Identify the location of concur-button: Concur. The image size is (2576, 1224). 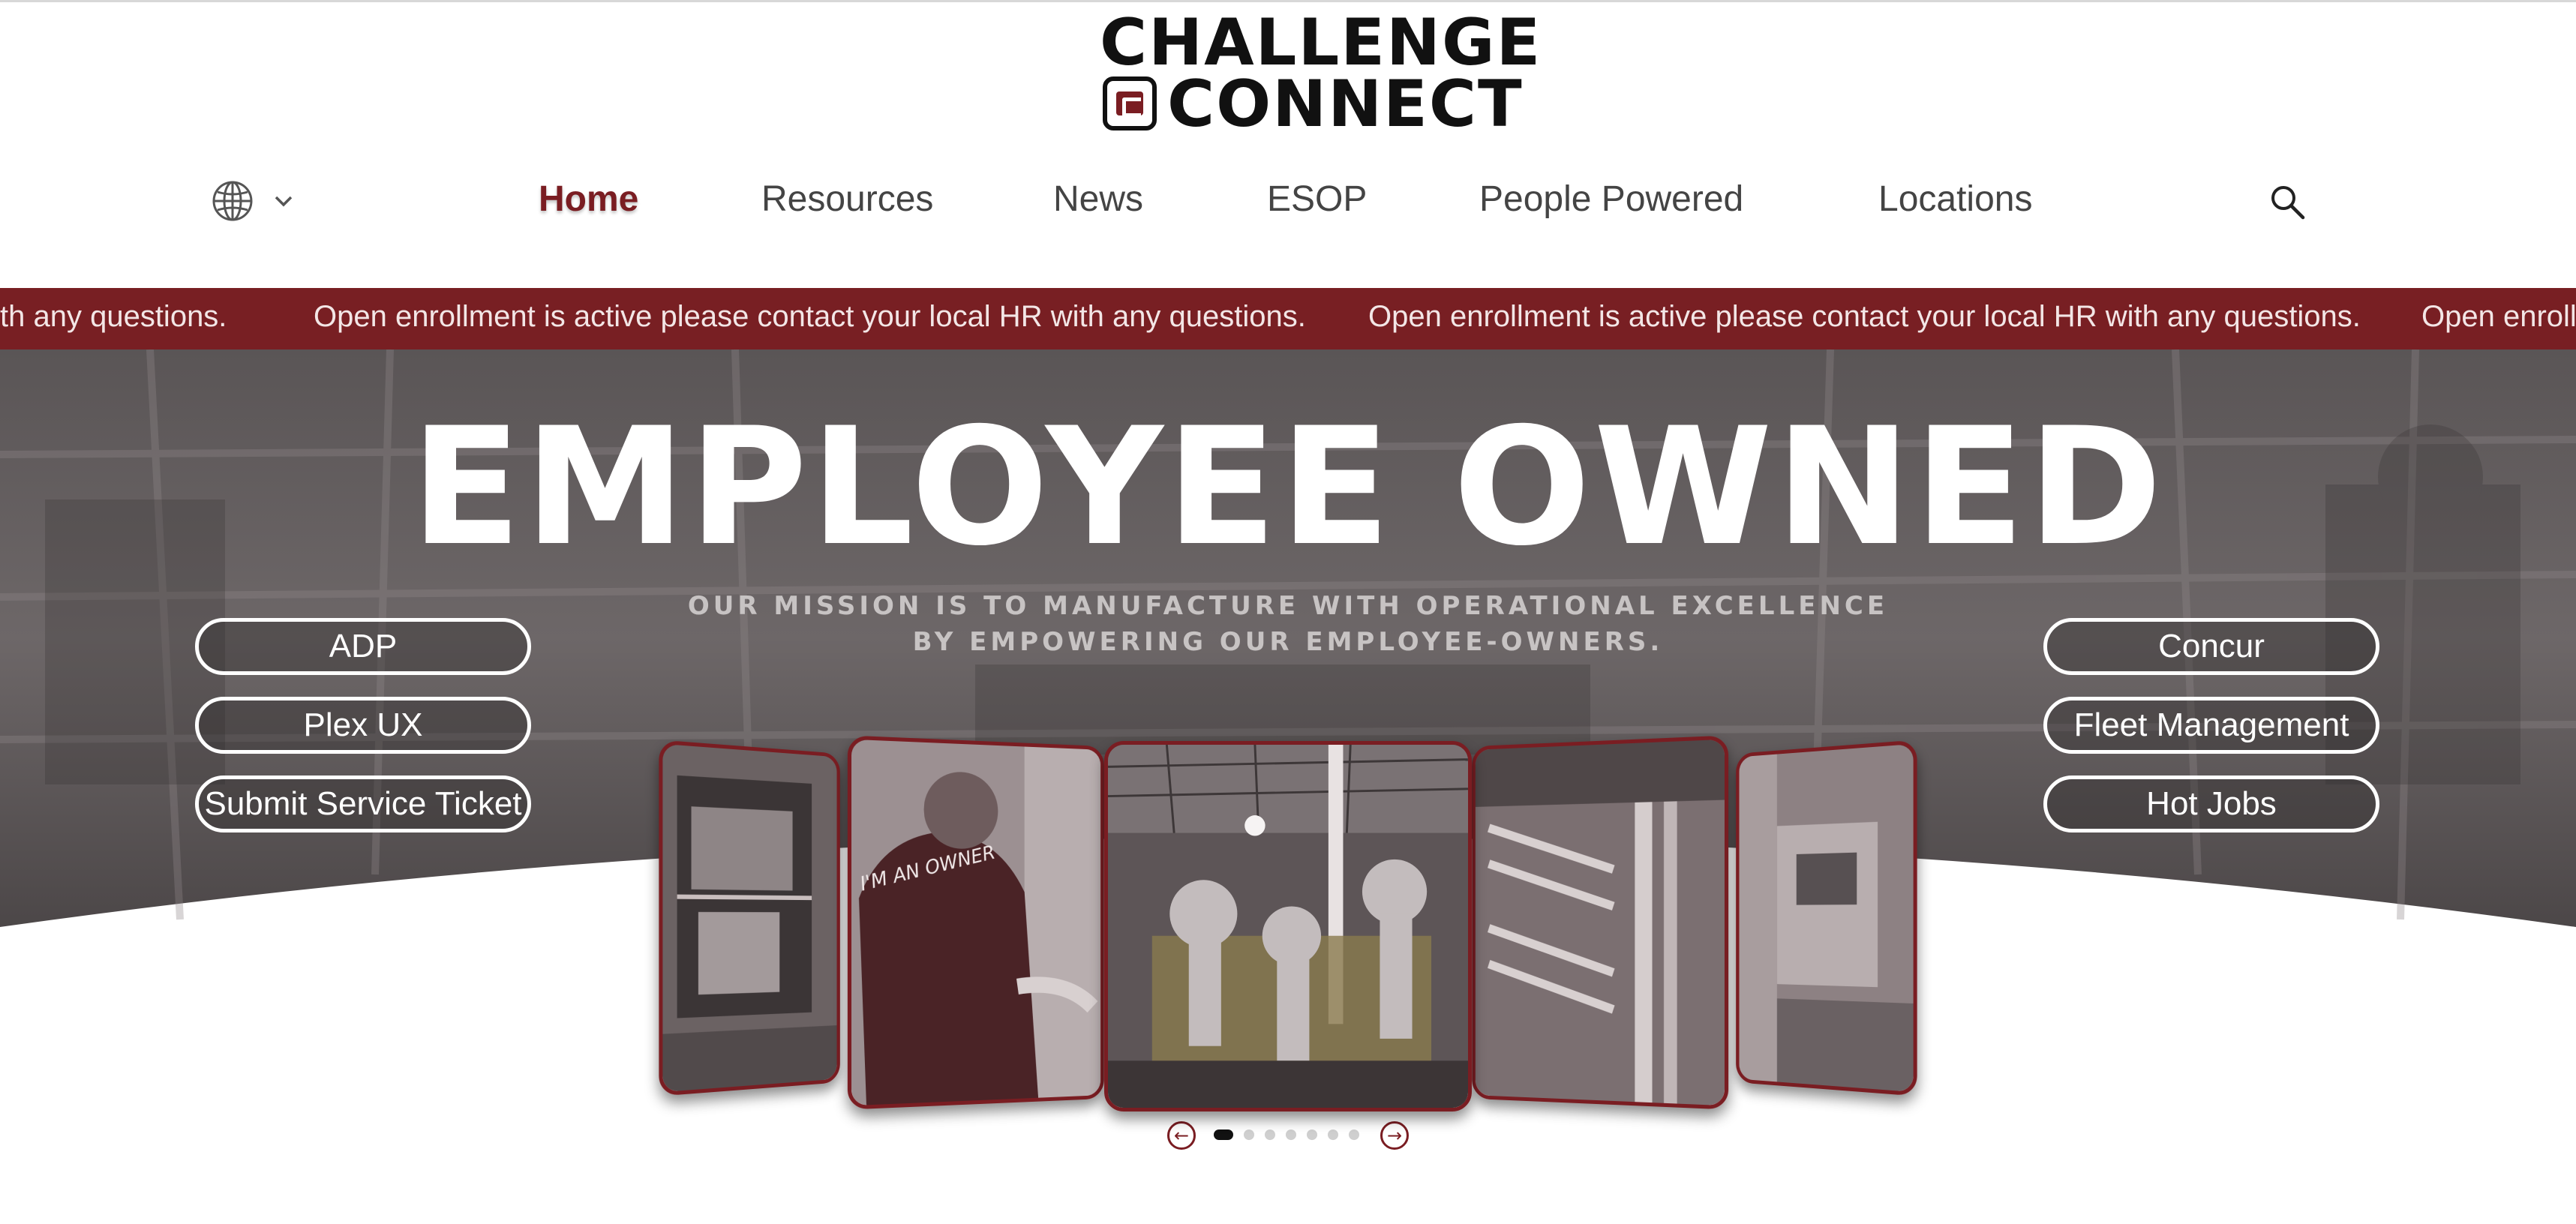
(2211, 646).